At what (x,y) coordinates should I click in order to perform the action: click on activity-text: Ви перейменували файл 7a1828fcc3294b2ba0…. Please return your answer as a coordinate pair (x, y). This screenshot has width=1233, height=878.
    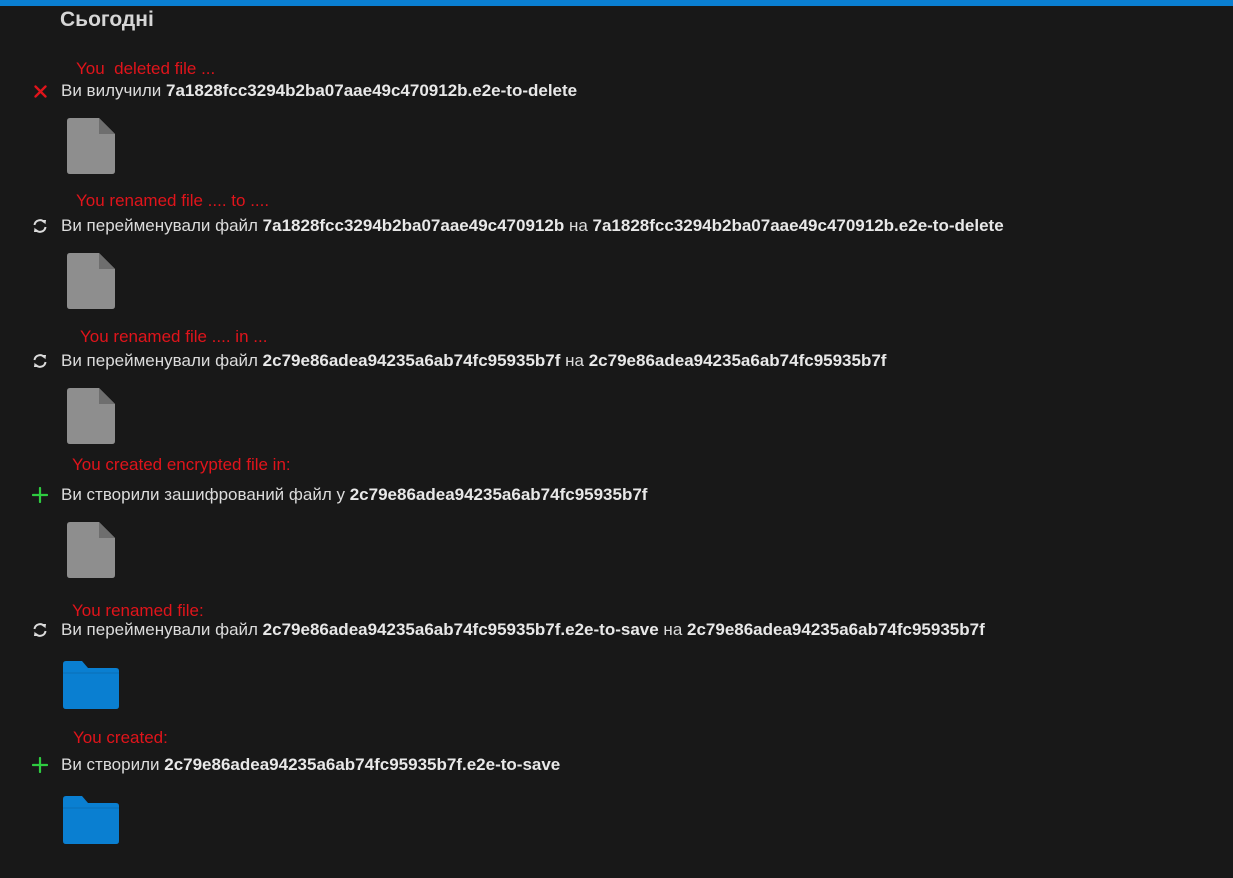
    Looking at the image, I should click on (532, 226).